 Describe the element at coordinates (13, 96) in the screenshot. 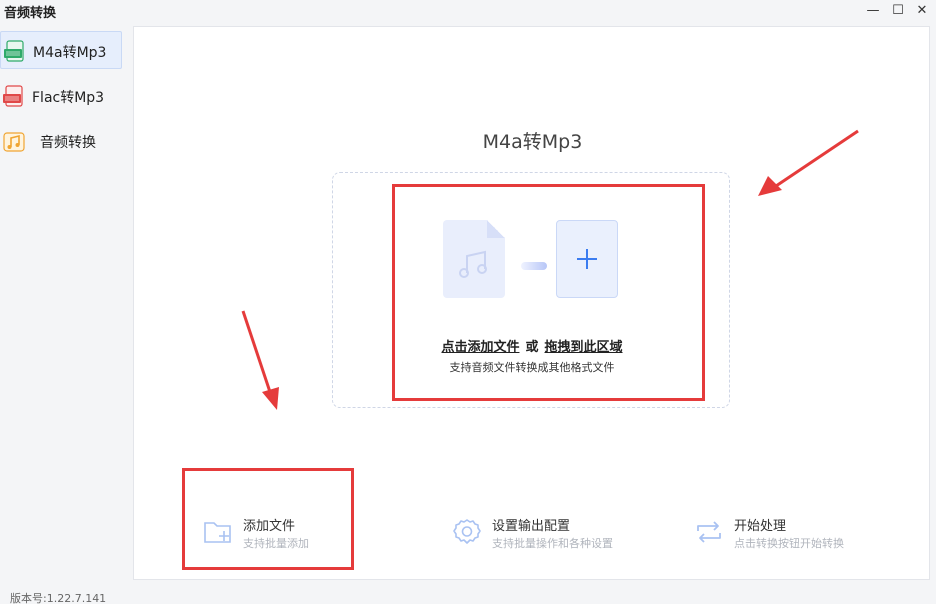

I see `flac-file-icon` at that location.